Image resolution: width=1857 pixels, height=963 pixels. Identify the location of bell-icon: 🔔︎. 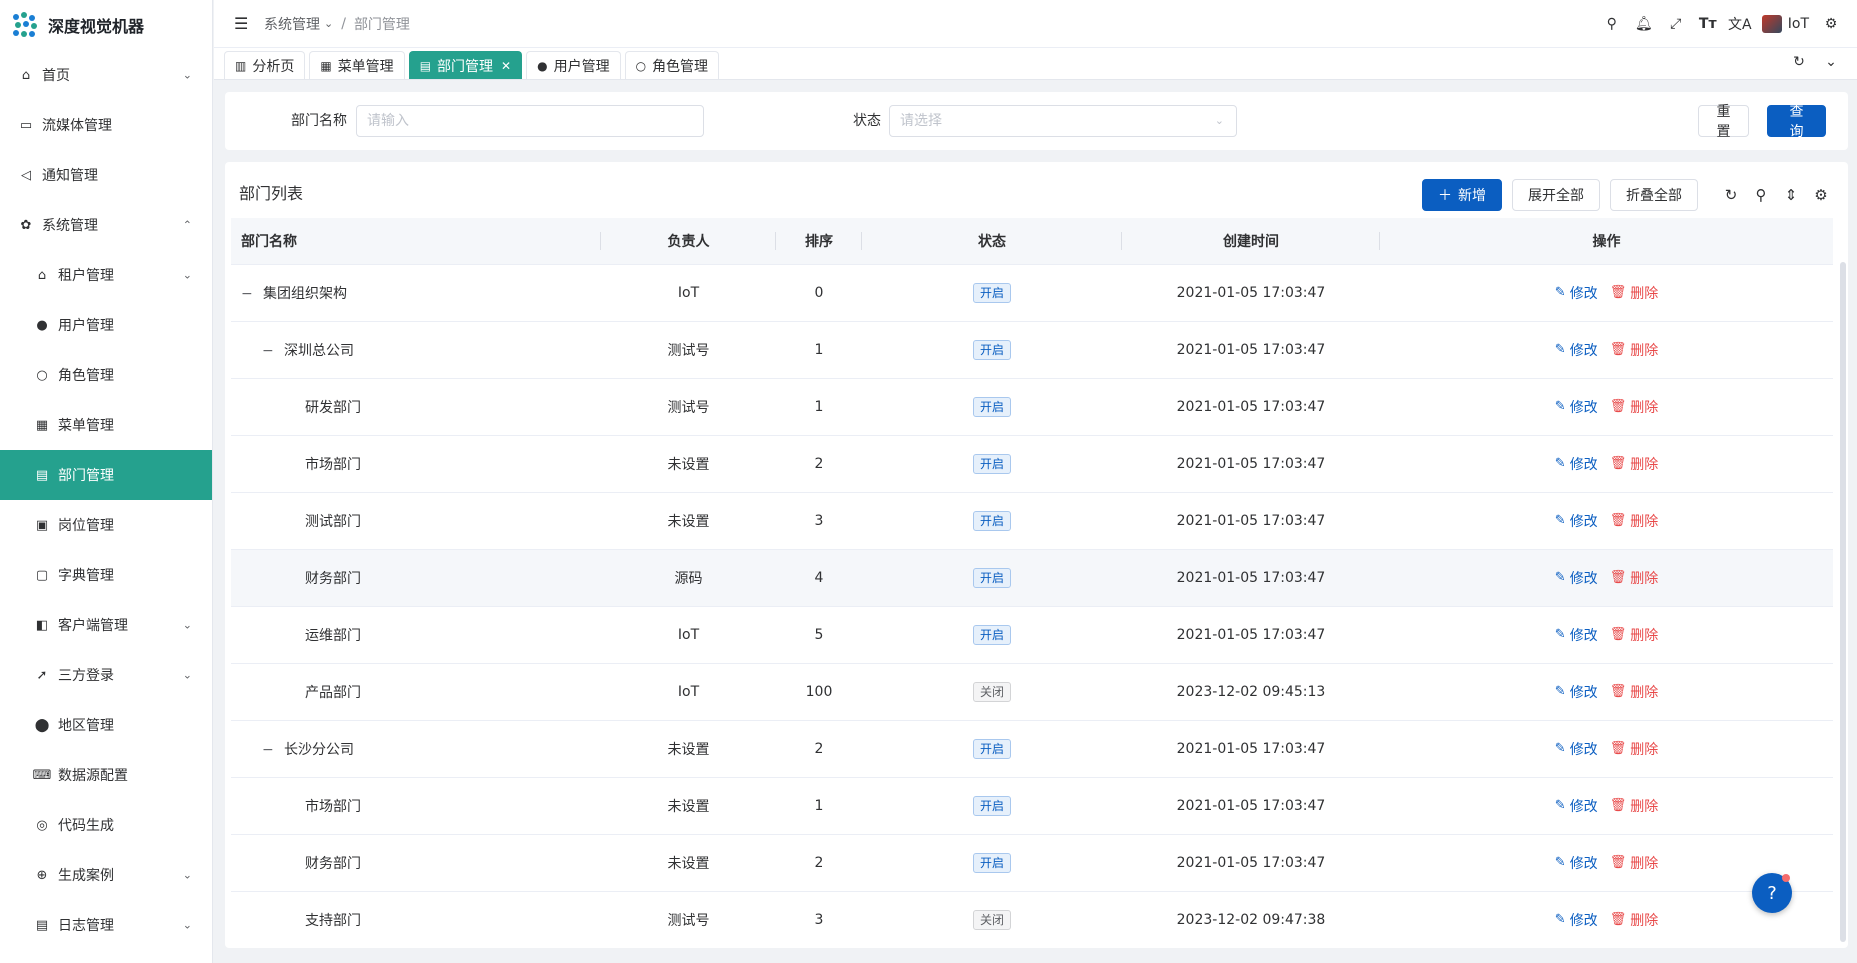
(1644, 24).